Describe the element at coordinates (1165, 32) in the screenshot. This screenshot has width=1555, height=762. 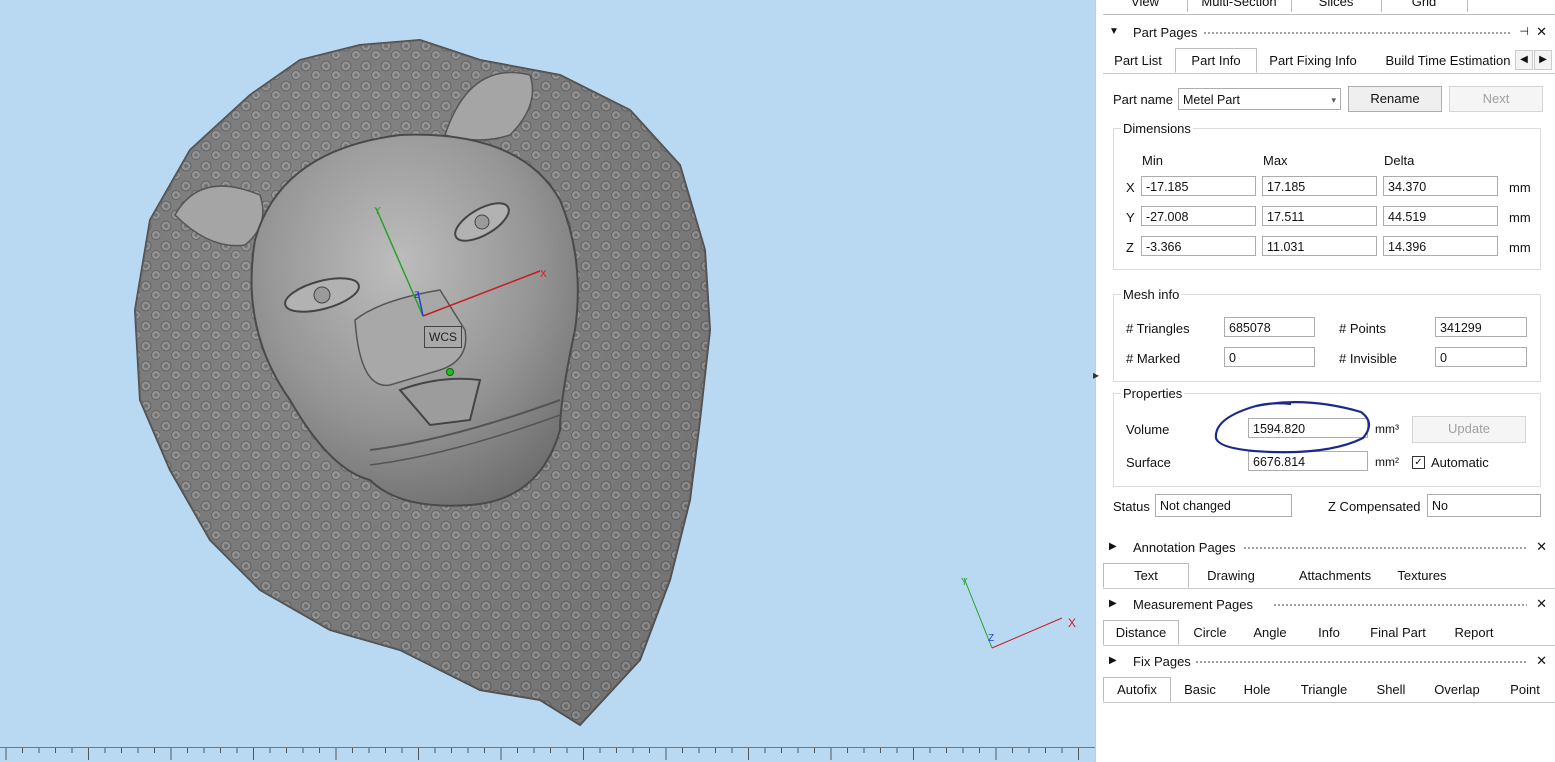
I see `part-pages-title: Part Pages` at that location.